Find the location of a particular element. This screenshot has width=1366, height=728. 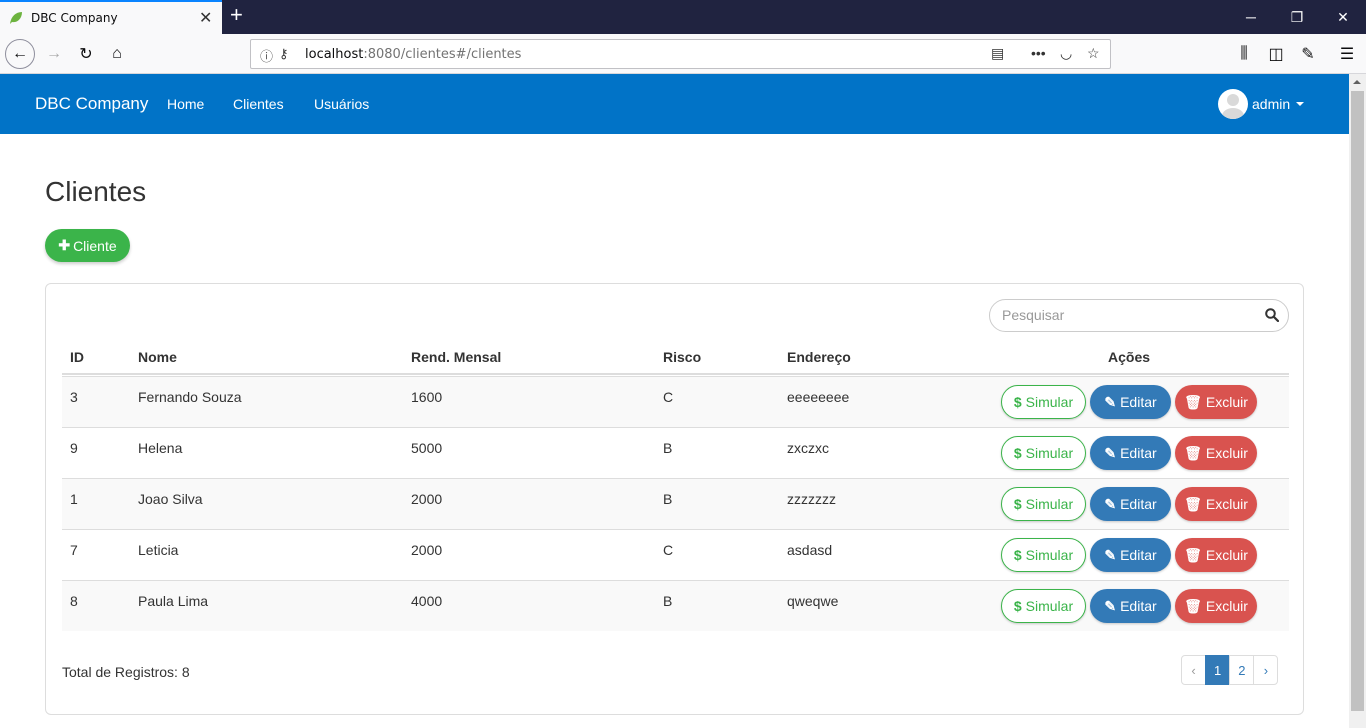

add-cliente-button: ✚ Cliente is located at coordinates (87, 245).